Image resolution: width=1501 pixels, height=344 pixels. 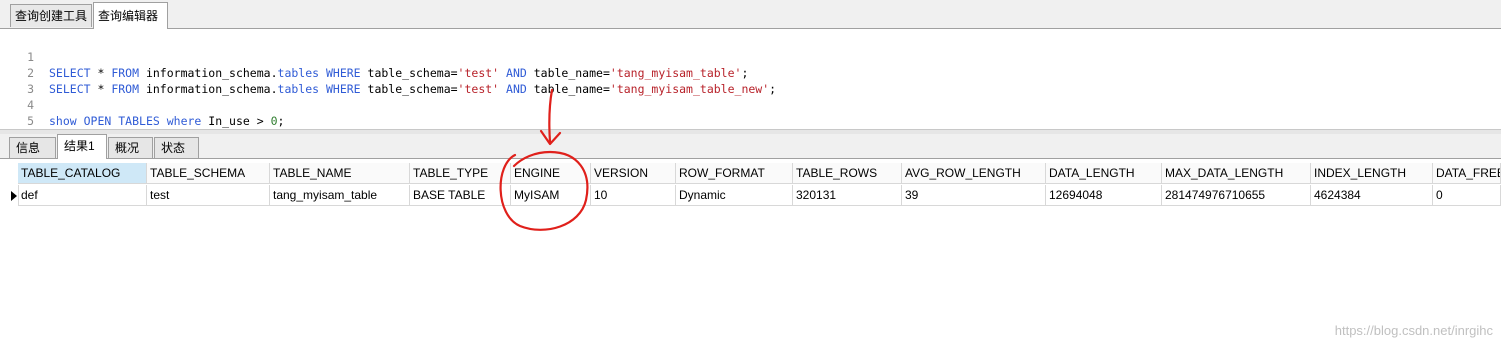 I want to click on column-header: ENGINE, so click(x=551, y=173).